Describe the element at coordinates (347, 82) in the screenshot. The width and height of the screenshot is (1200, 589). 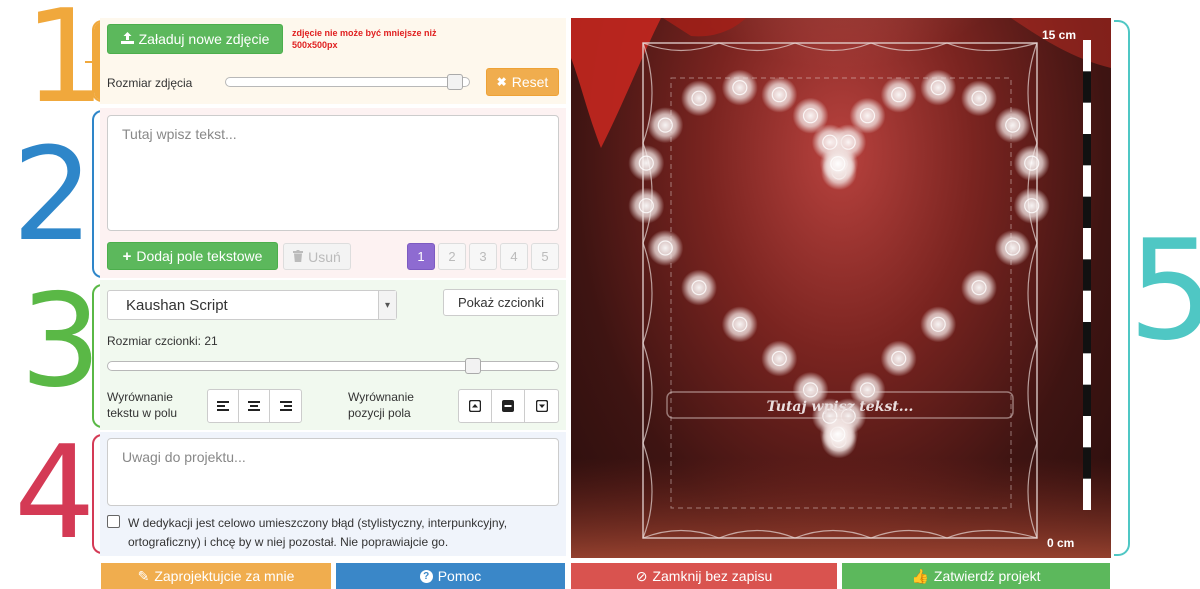
I see `photo-size-slider` at that location.